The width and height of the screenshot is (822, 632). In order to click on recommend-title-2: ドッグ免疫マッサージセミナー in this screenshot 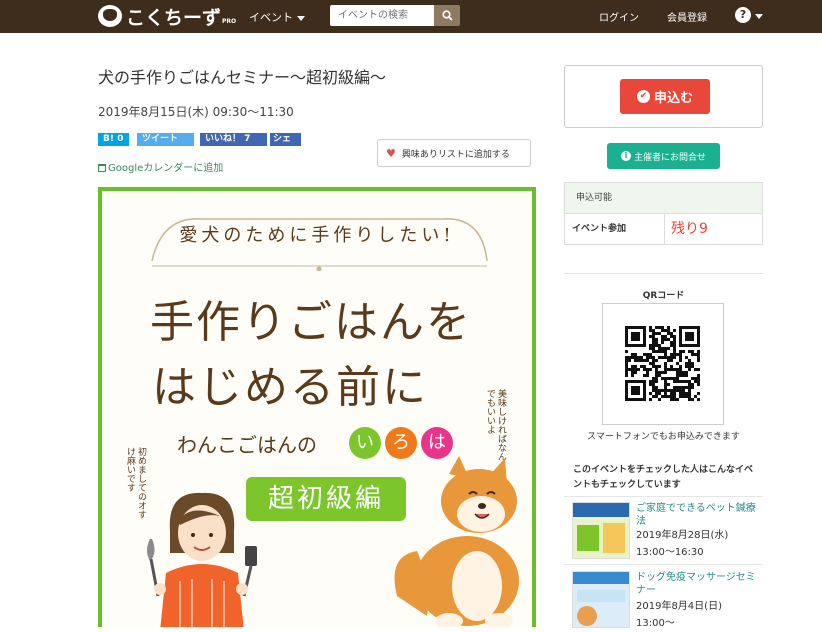, I will do `click(697, 584)`.